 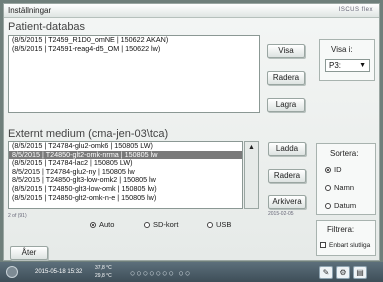 What do you see at coordinates (350, 245) in the screenshot?
I see `only-finals-label: Enbart slutliga` at bounding box center [350, 245].